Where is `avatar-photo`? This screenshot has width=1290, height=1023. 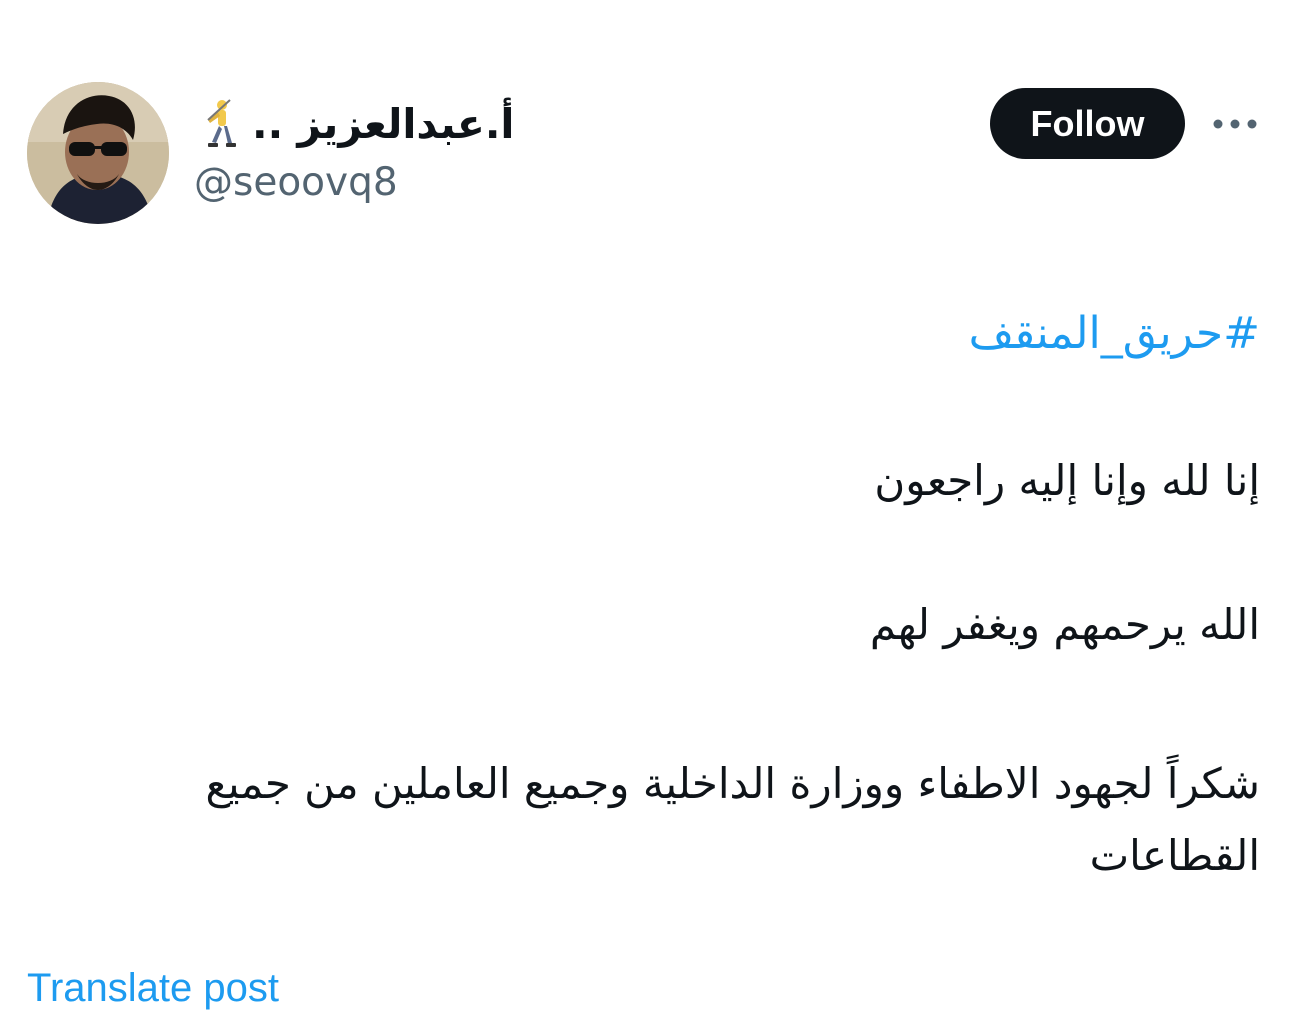 avatar-photo is located at coordinates (98, 153).